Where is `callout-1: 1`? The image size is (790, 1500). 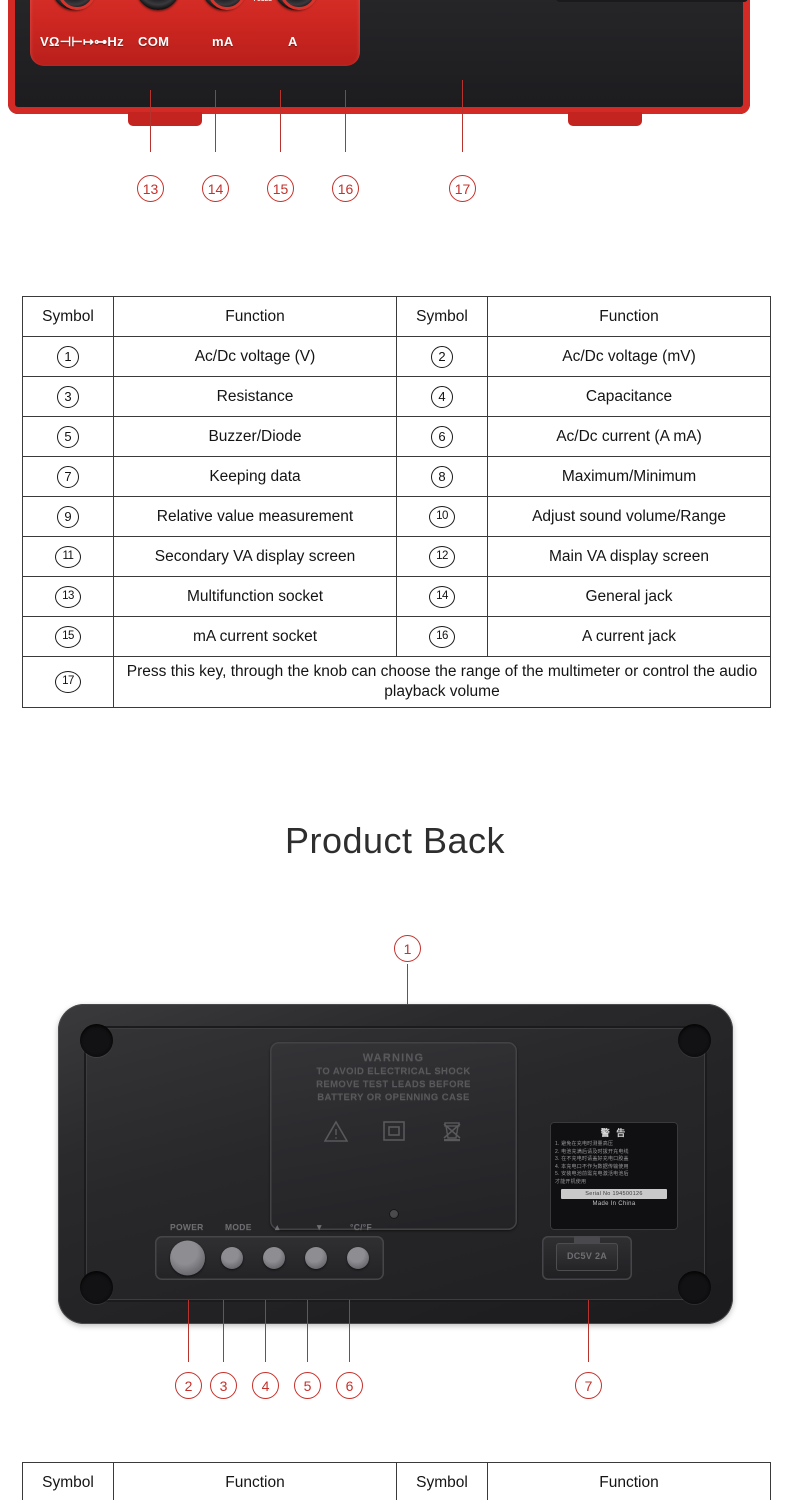 callout-1: 1 is located at coordinates (407, 948).